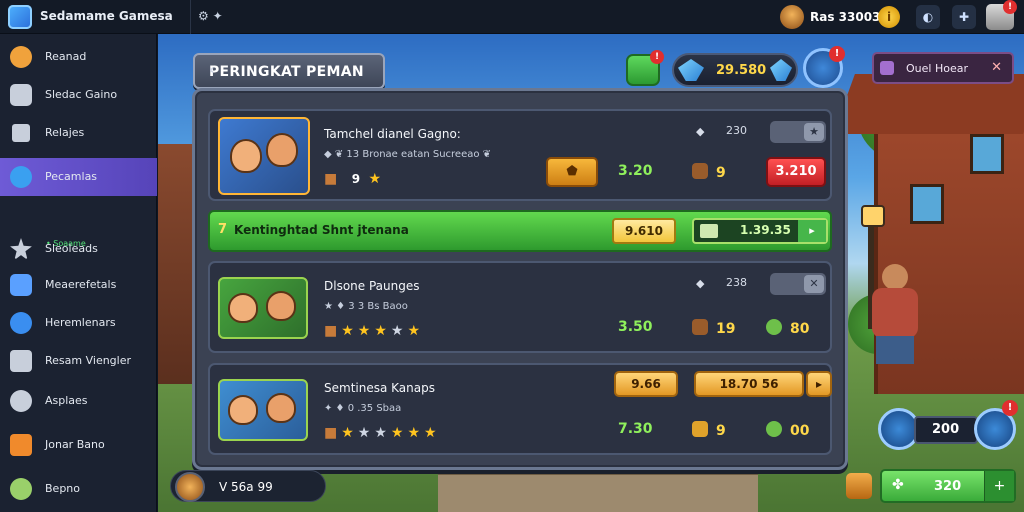 Image resolution: width=1024 pixels, height=512 pixels. Describe the element at coordinates (709, 231) in the screenshot. I see `ticket-icon` at that location.